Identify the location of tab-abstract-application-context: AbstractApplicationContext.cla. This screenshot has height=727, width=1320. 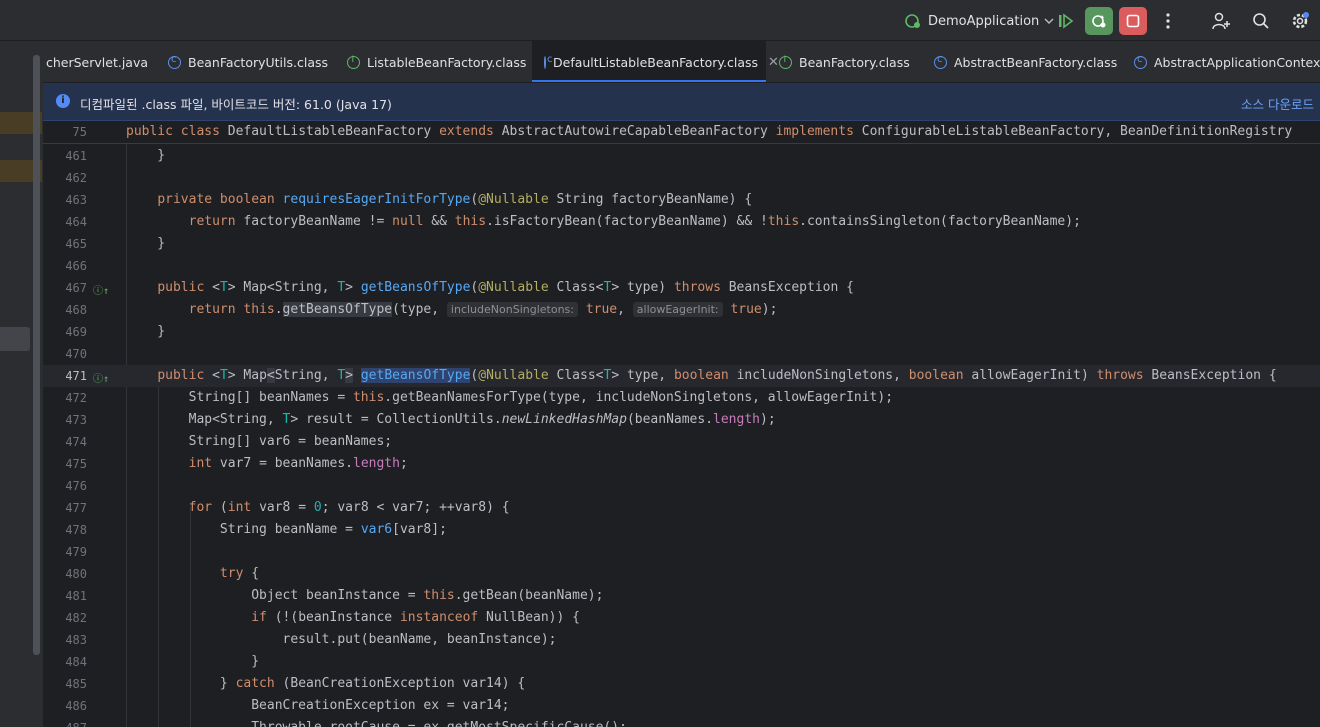
(1227, 61).